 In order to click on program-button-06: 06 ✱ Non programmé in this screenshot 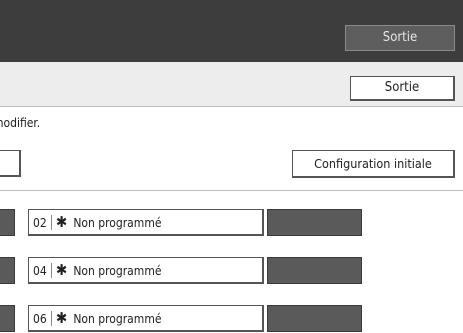, I will do `click(146, 318)`.